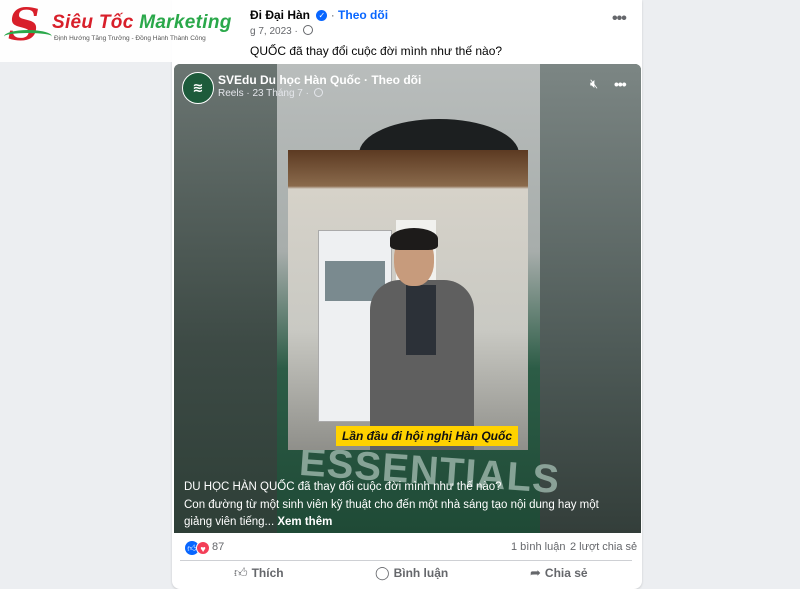 The width and height of the screenshot is (800, 589). I want to click on share-label: Chia sẻ, so click(566, 573).